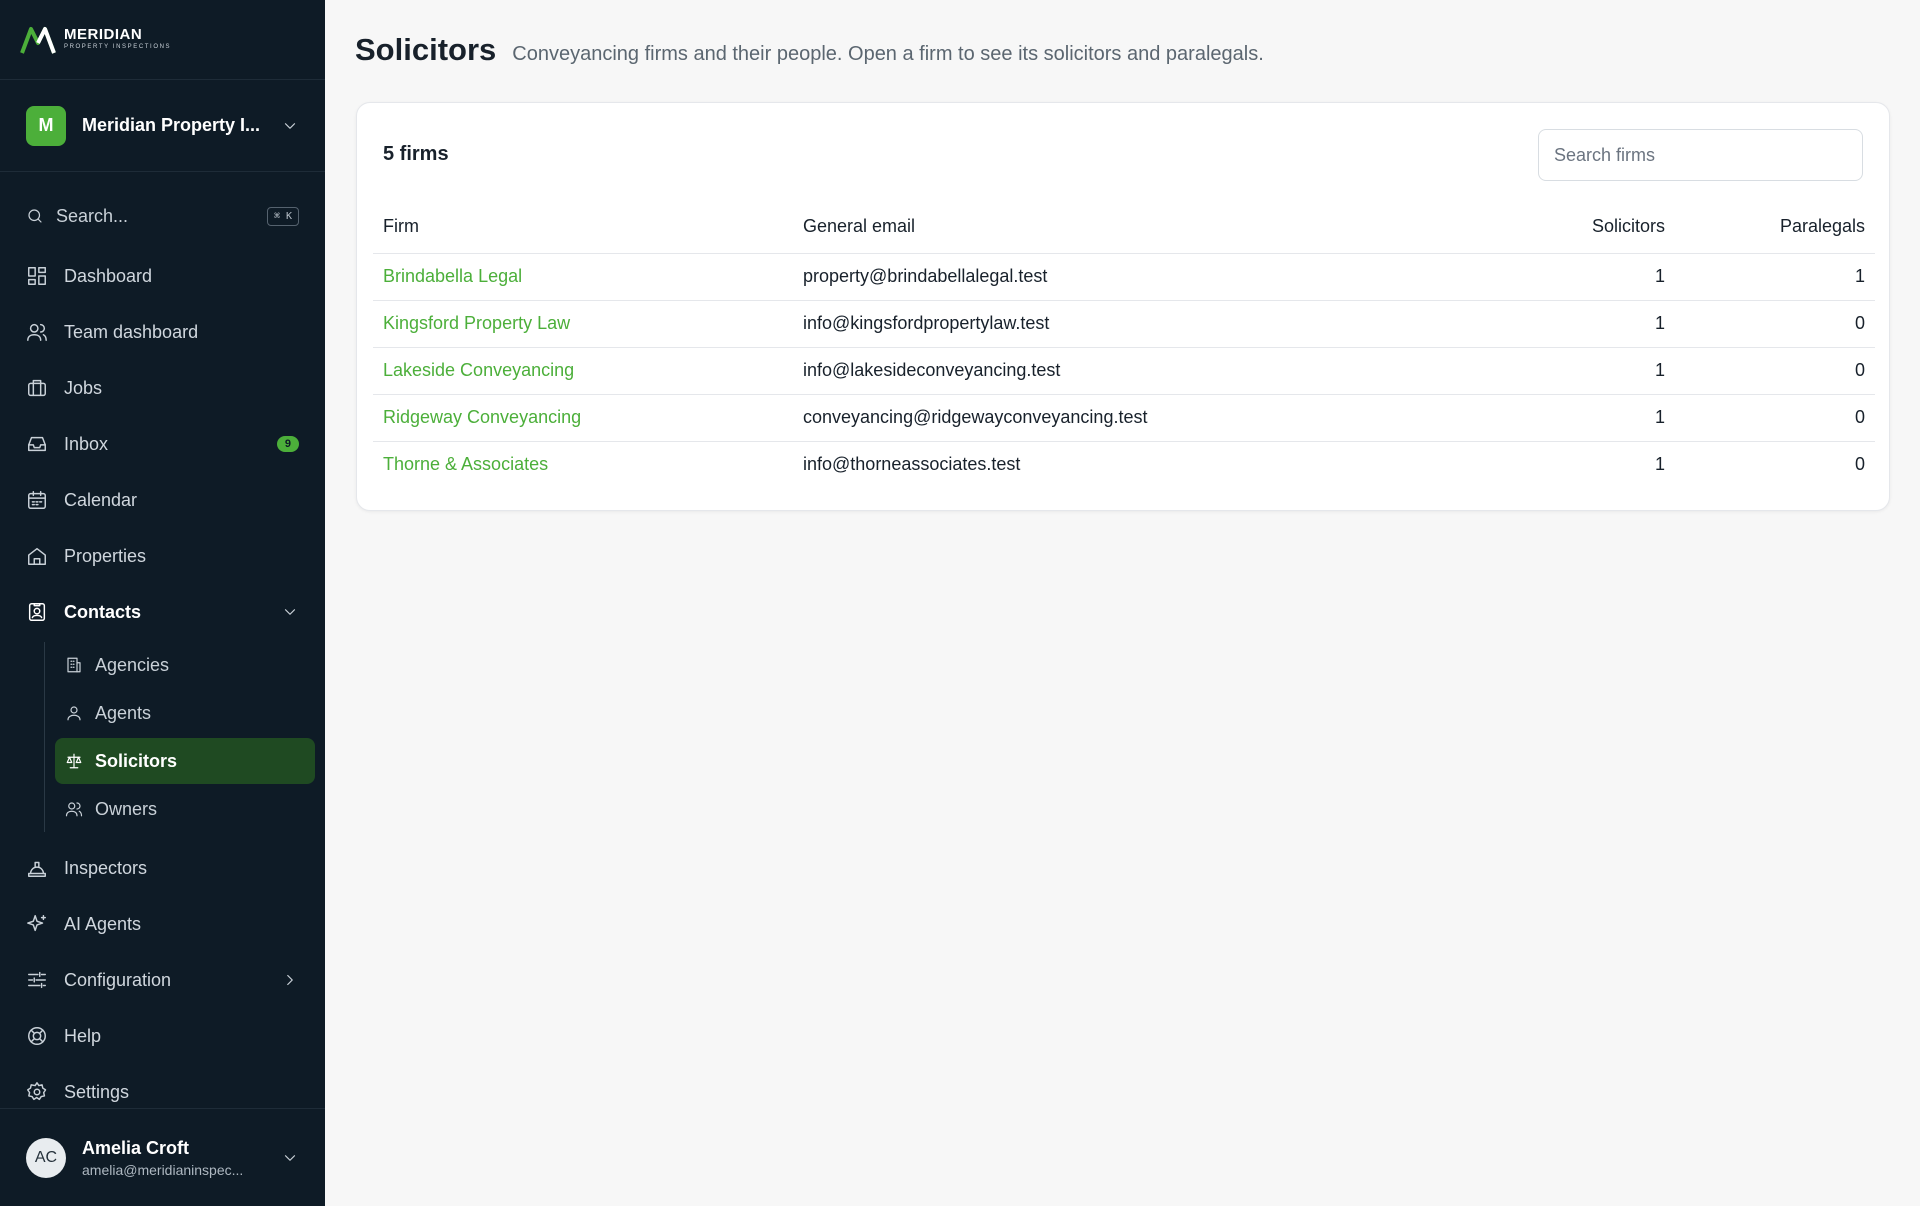  What do you see at coordinates (162, 500) in the screenshot?
I see `sidebar-item-calendar: Calendar` at bounding box center [162, 500].